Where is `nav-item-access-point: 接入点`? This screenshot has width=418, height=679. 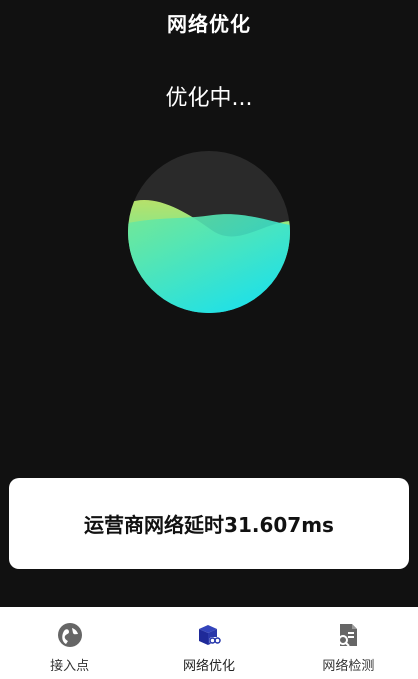
nav-item-access-point: 接入点 is located at coordinates (69, 643).